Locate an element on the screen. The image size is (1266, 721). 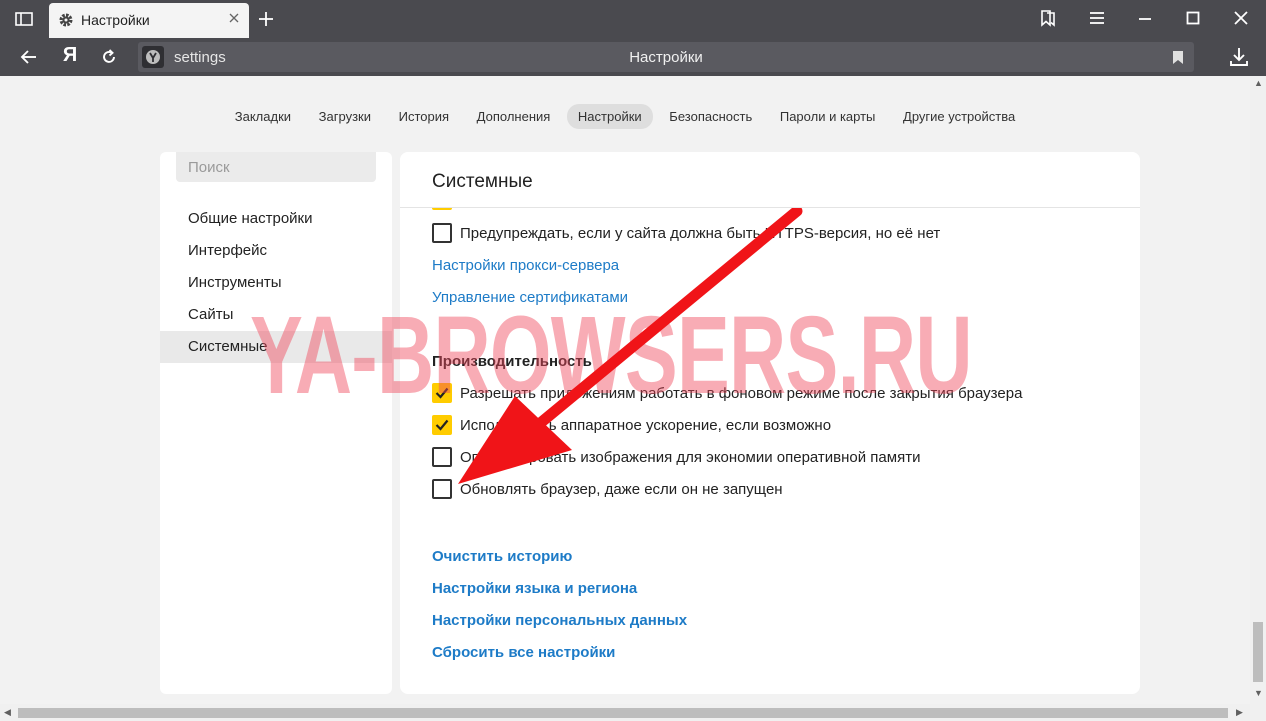
sidebar-item-interface: Интерфейс is located at coordinates (276, 251).